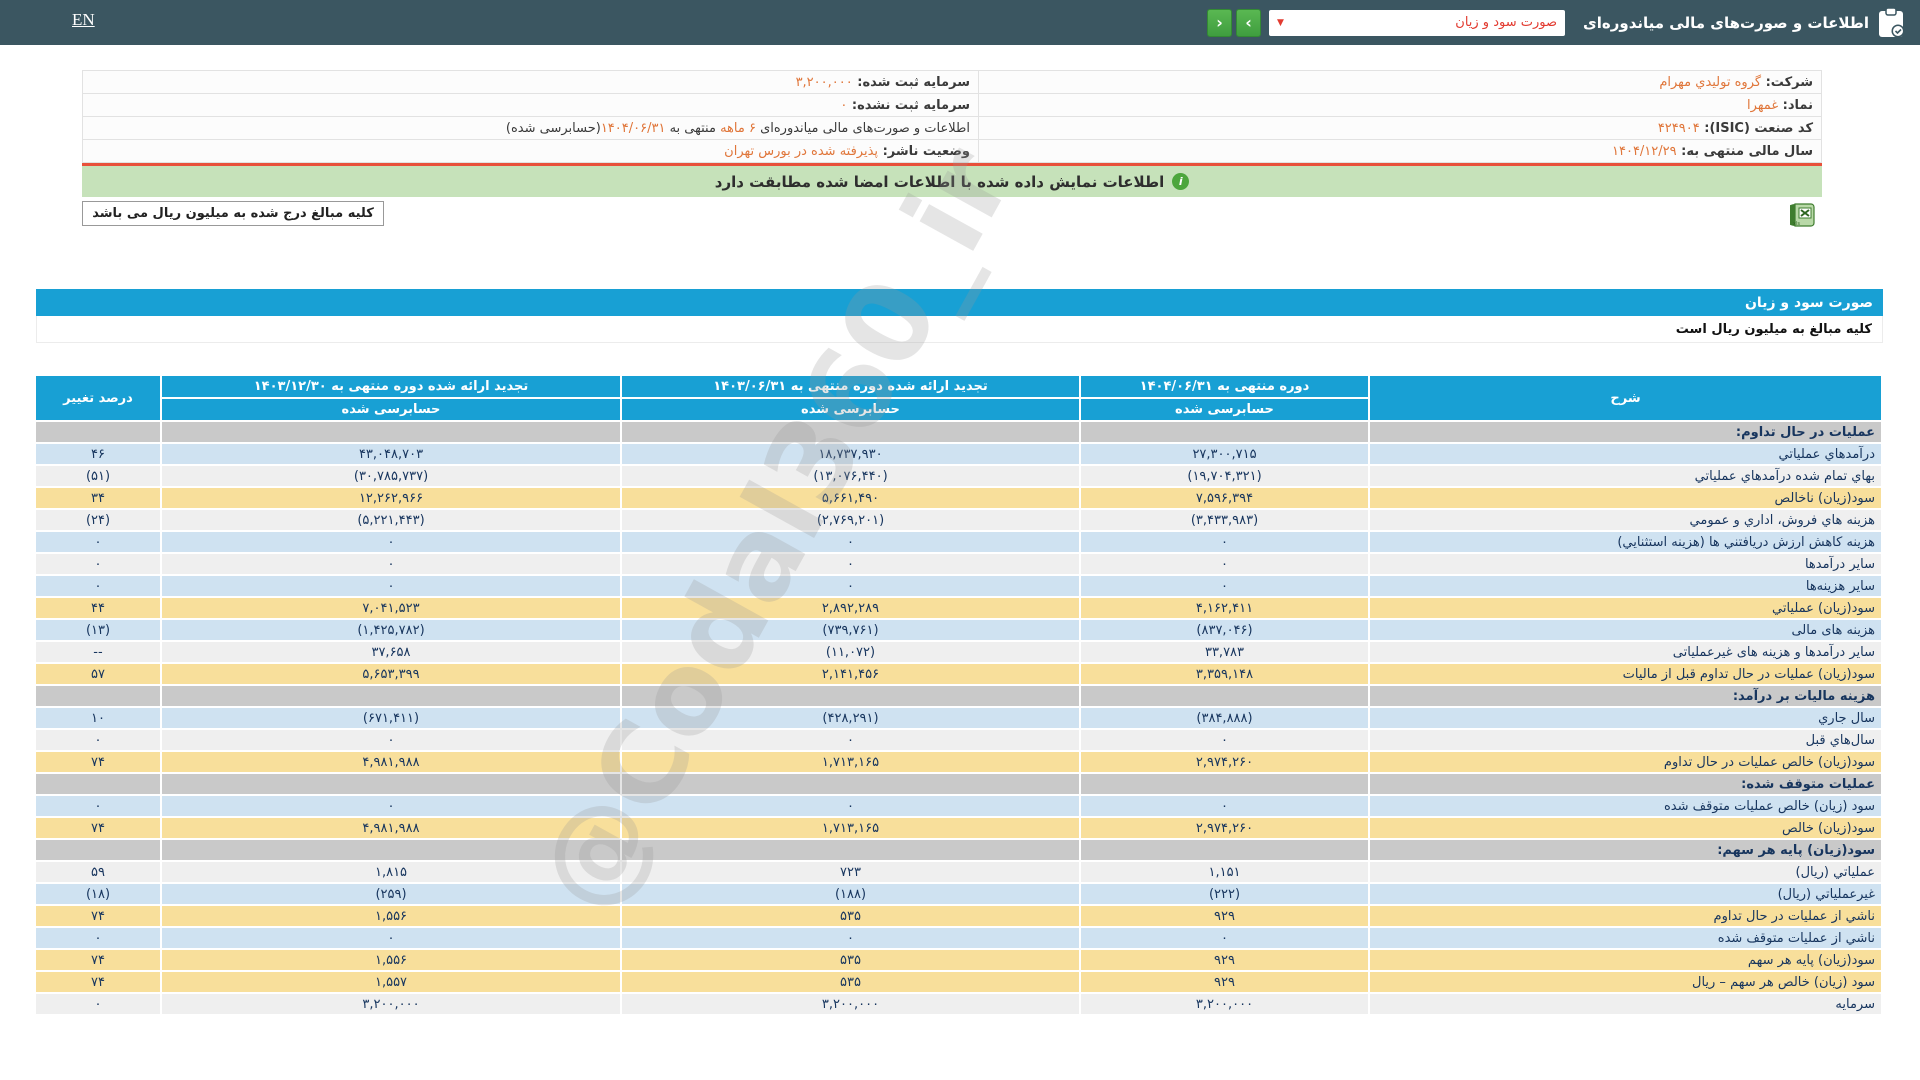 This screenshot has width=1920, height=1080. I want to click on page-title: اطلاعات و صورت‌های مالی میاندوره‌ای, so click(1726, 22).